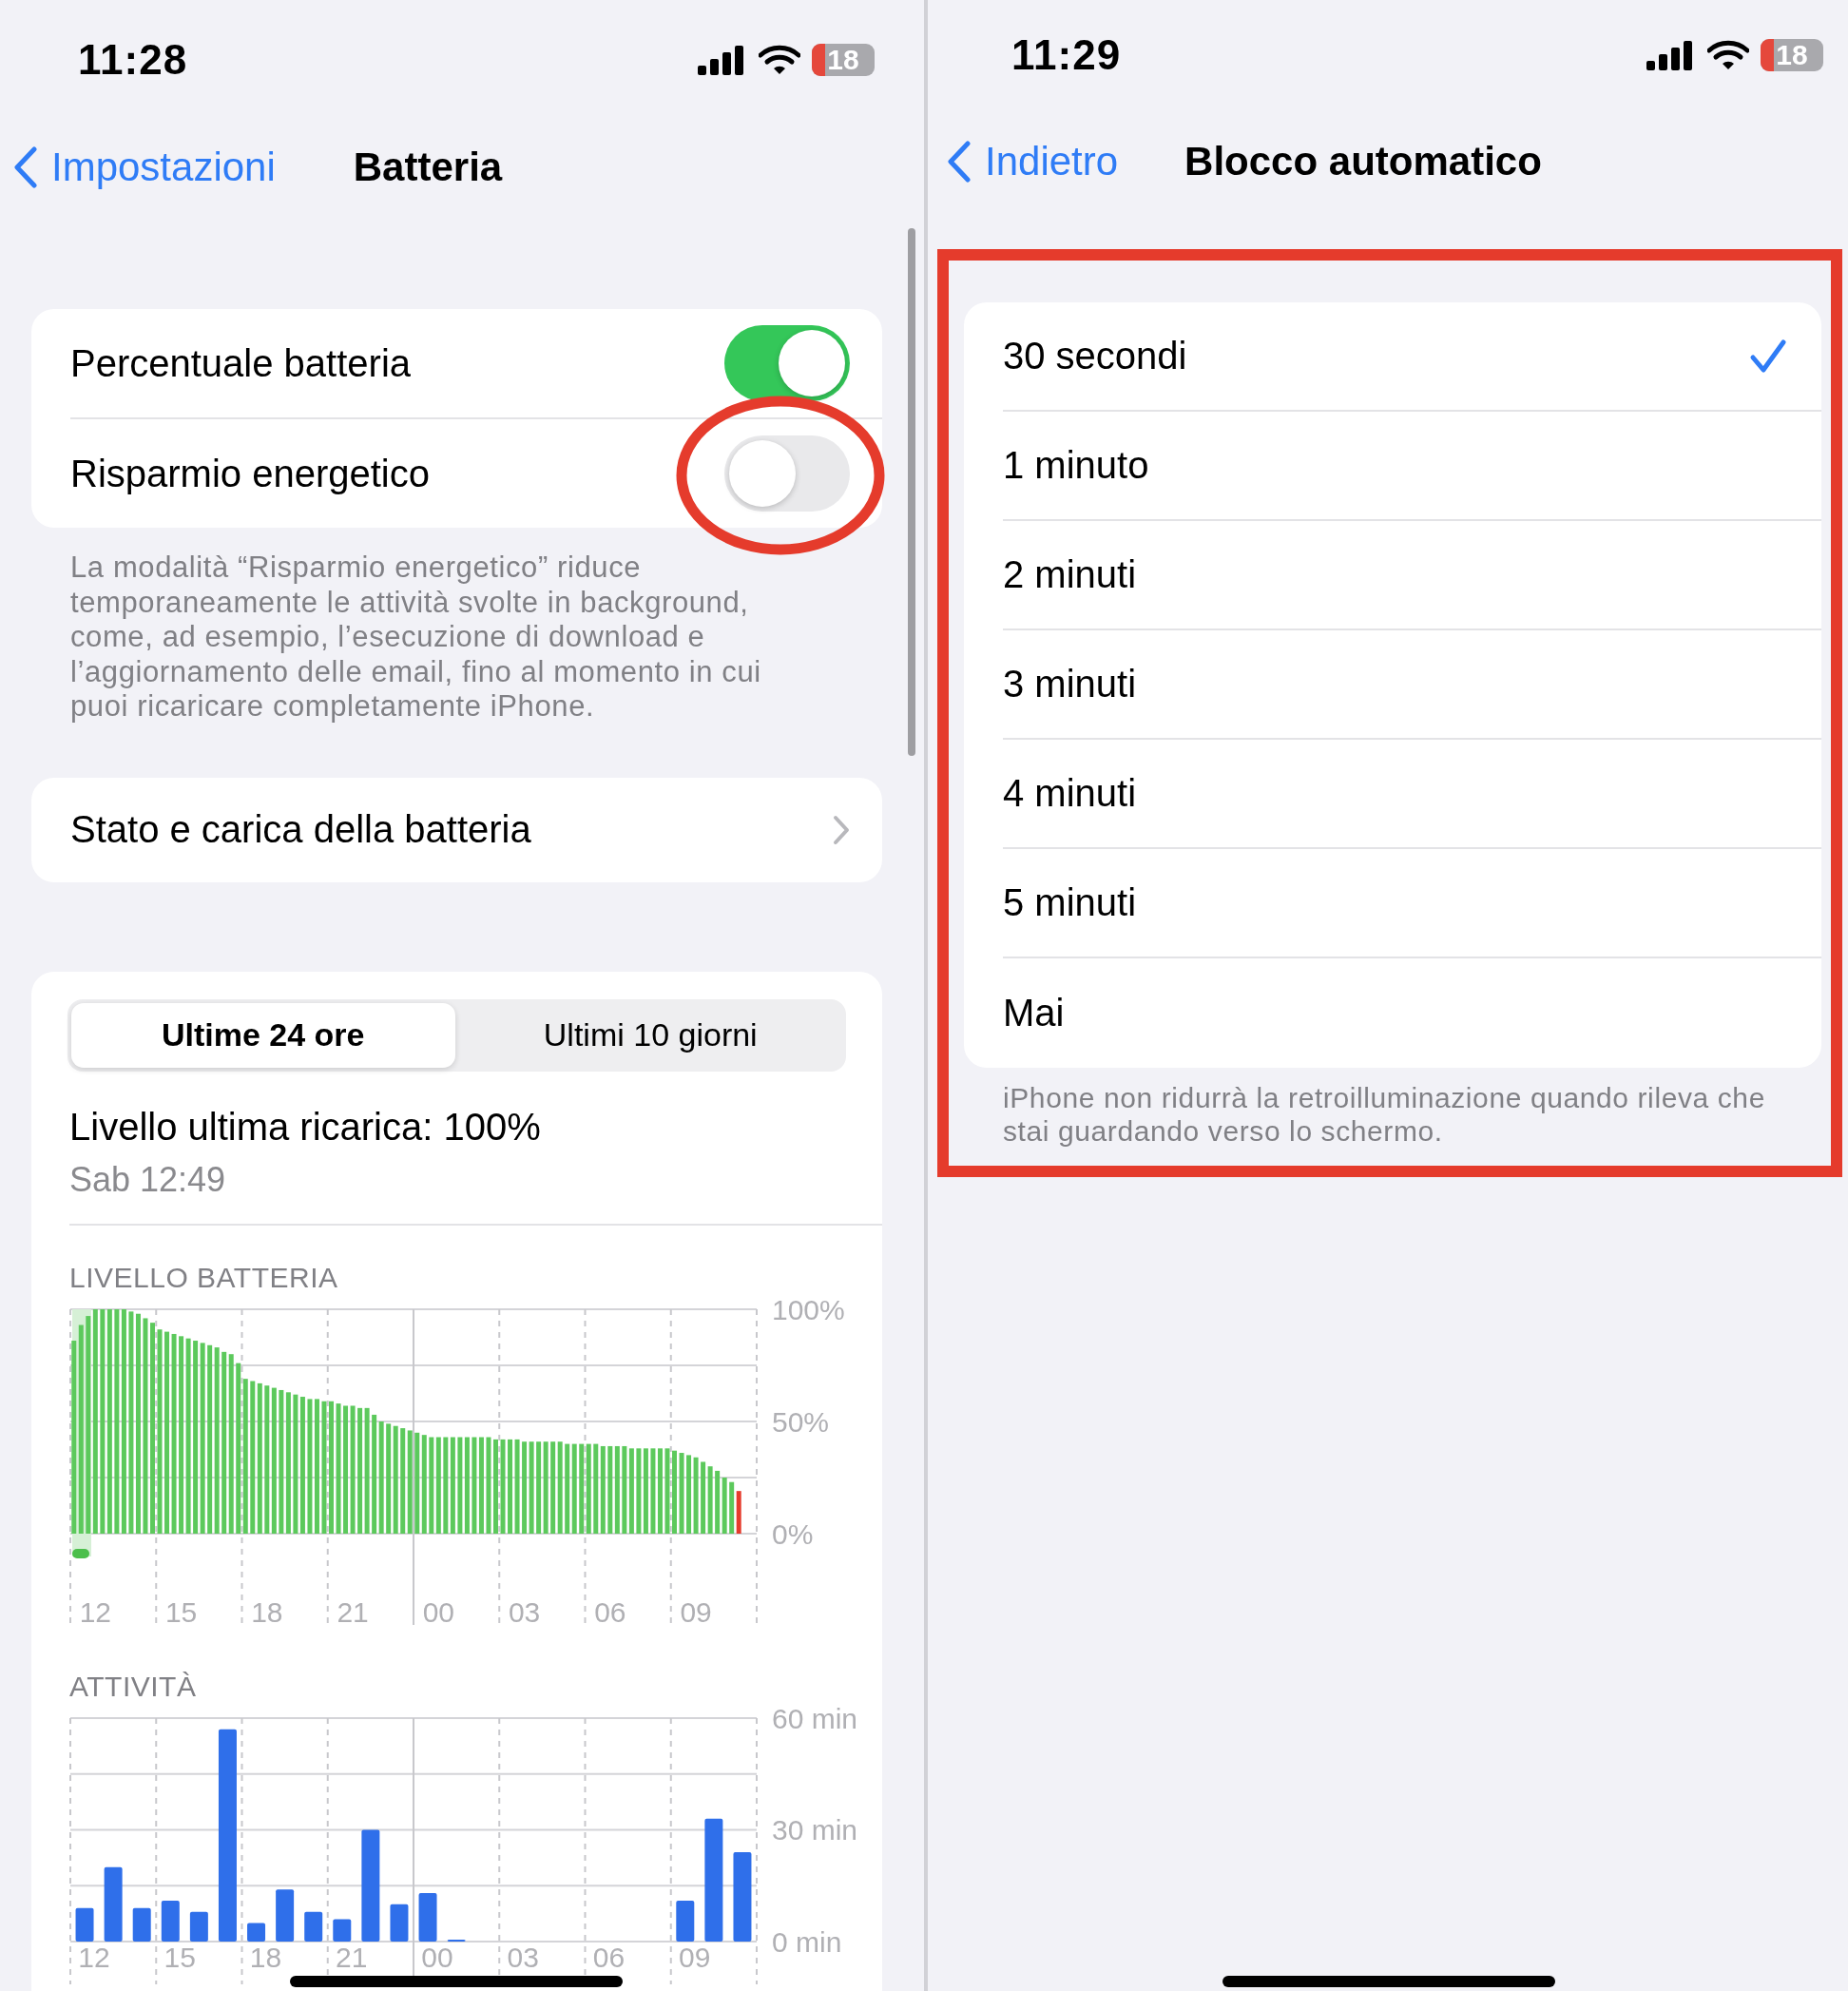 The width and height of the screenshot is (1848, 1991). I want to click on status-time: 11:28, so click(133, 60).